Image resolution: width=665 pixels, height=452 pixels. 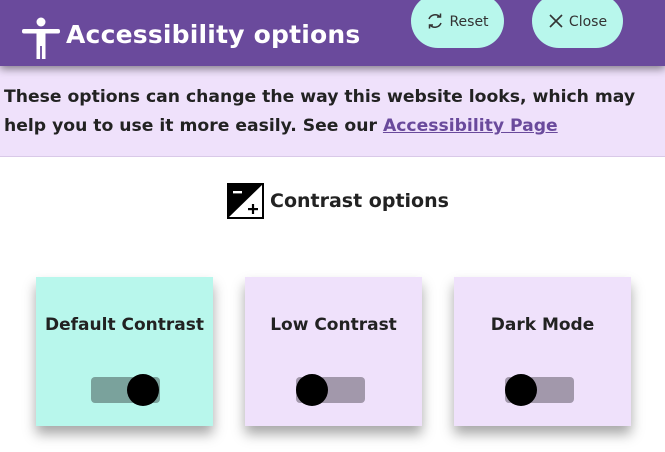 I want to click on dark-mode-option: Dark Mode, so click(x=542, y=351).